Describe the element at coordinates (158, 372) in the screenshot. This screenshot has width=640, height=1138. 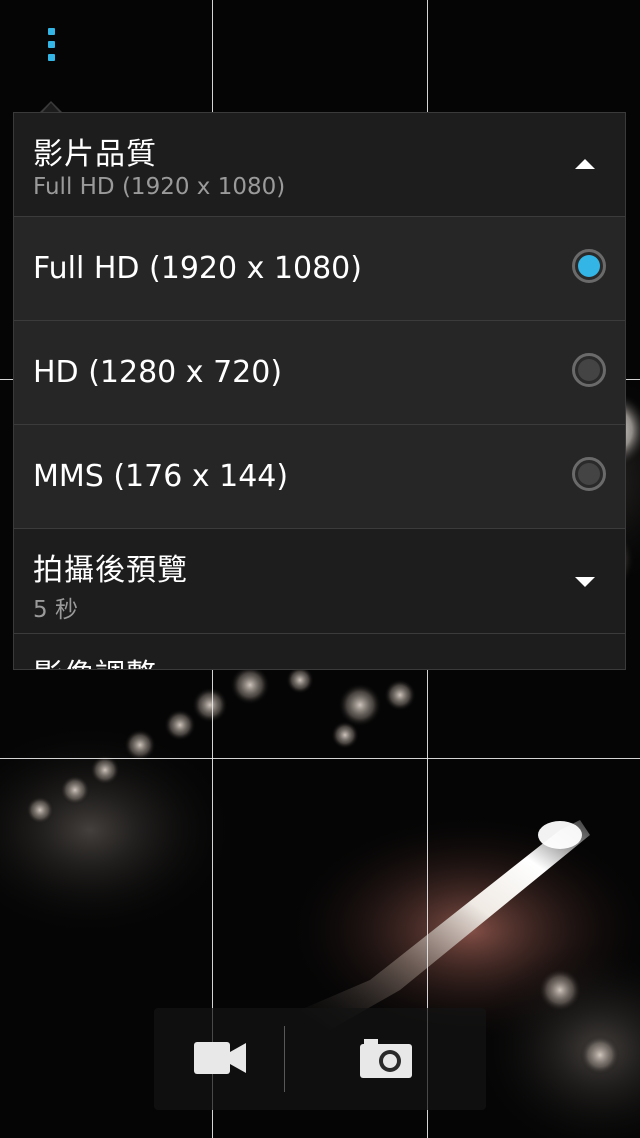
I see `option-label: HD (1280 x 720)` at that location.